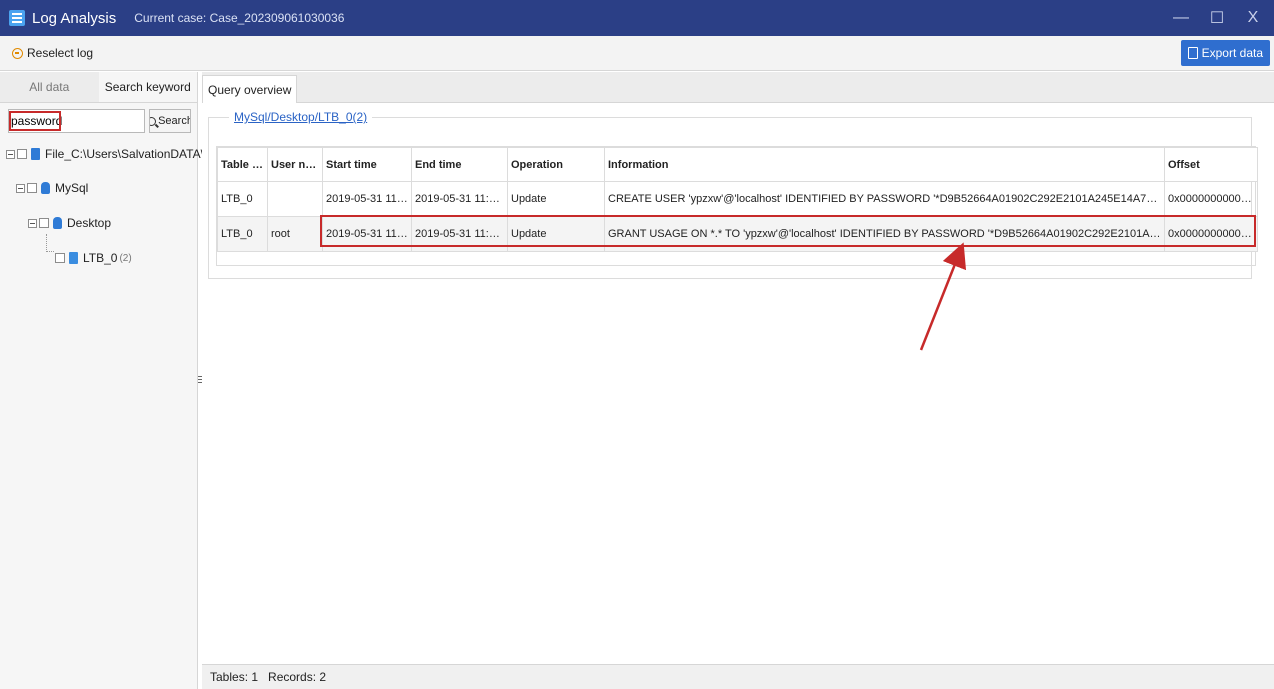  What do you see at coordinates (100, 258) in the screenshot?
I see `tree-node-label: LTB_0` at bounding box center [100, 258].